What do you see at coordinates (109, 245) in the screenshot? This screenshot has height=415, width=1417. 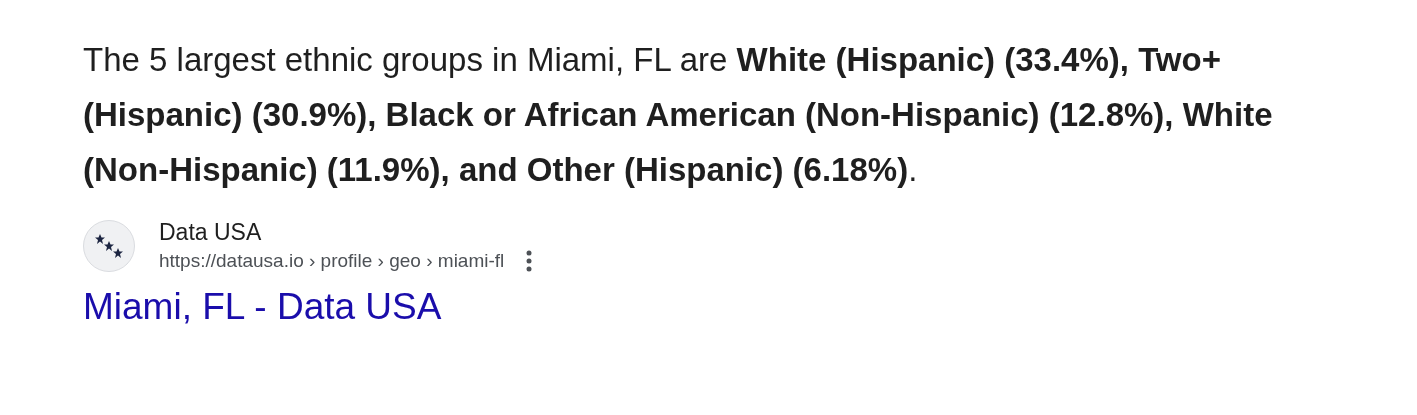 I see `stars-icon` at bounding box center [109, 245].